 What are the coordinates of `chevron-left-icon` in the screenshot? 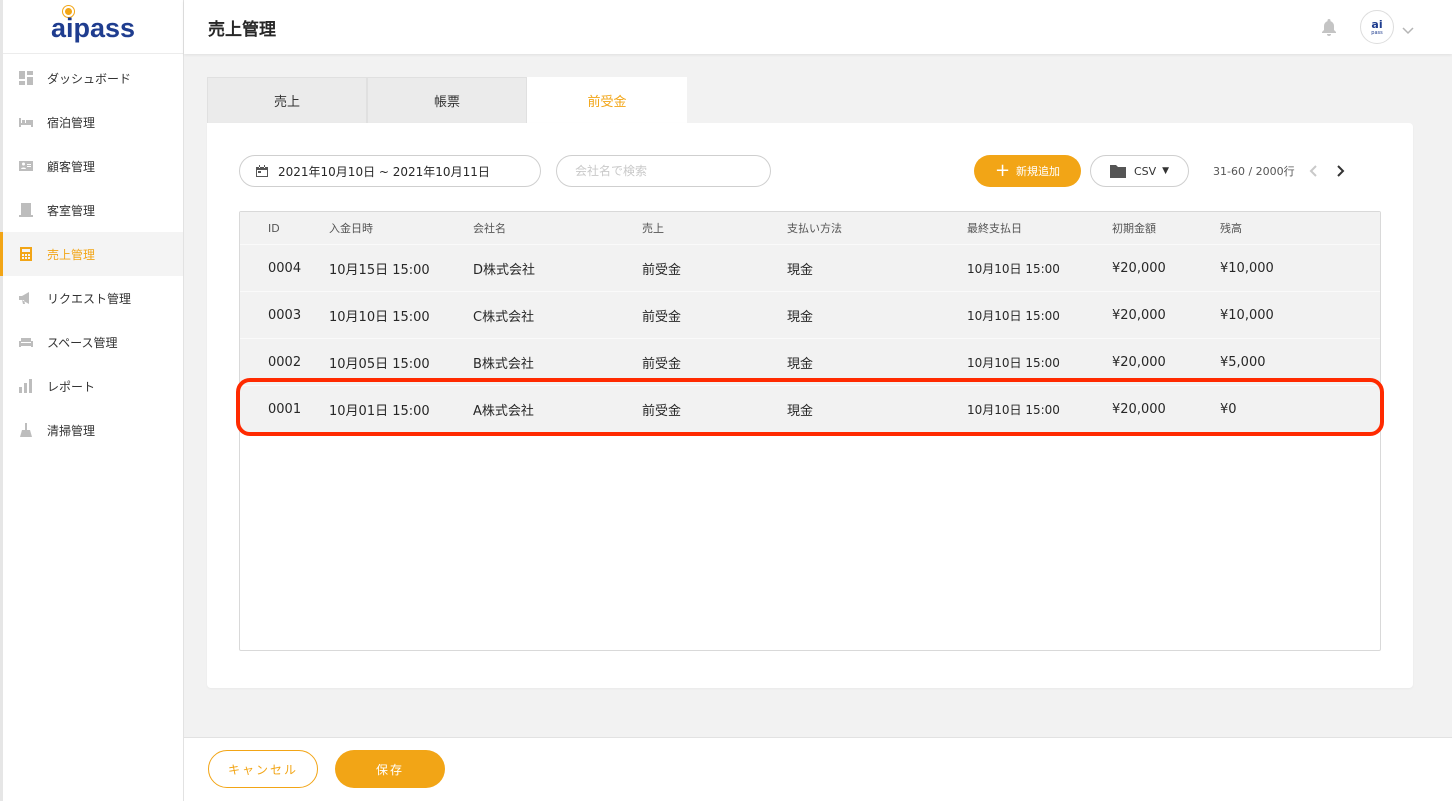 It's located at (1314, 171).